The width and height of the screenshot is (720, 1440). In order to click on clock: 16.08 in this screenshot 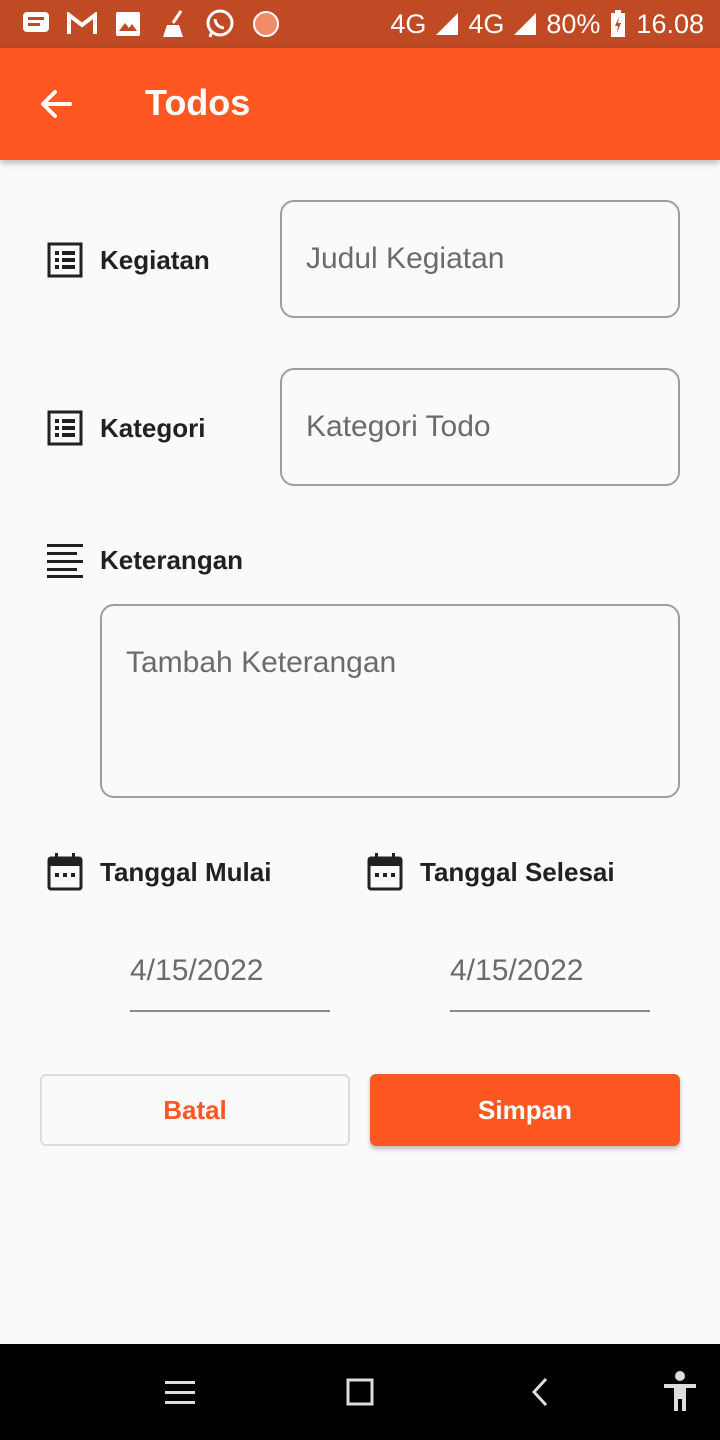, I will do `click(670, 23)`.